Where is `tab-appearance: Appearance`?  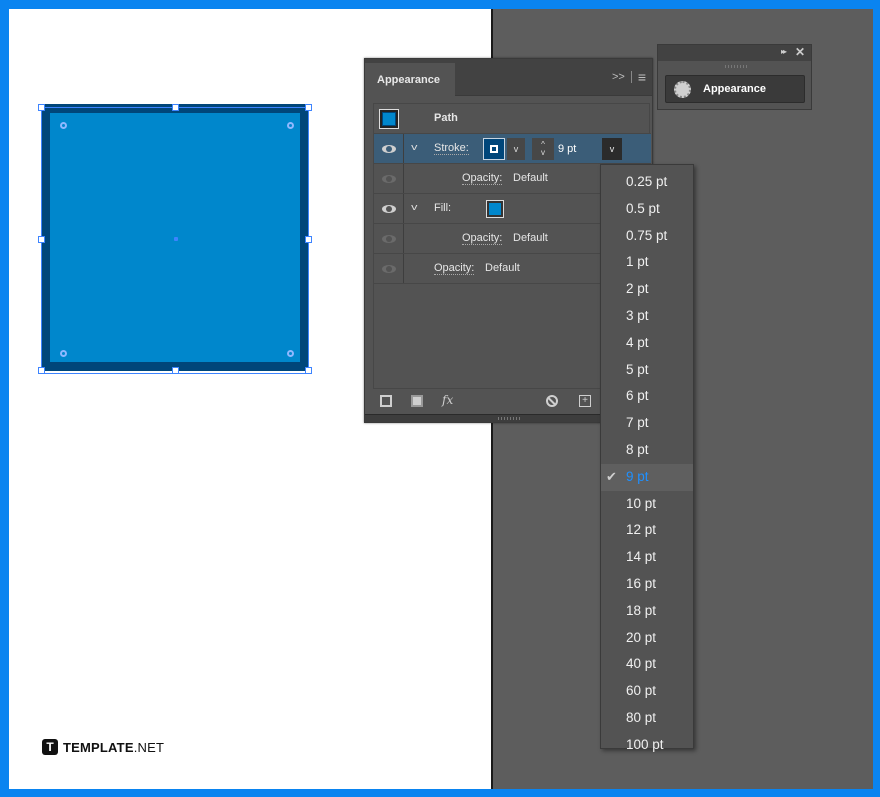 tab-appearance: Appearance is located at coordinates (410, 79).